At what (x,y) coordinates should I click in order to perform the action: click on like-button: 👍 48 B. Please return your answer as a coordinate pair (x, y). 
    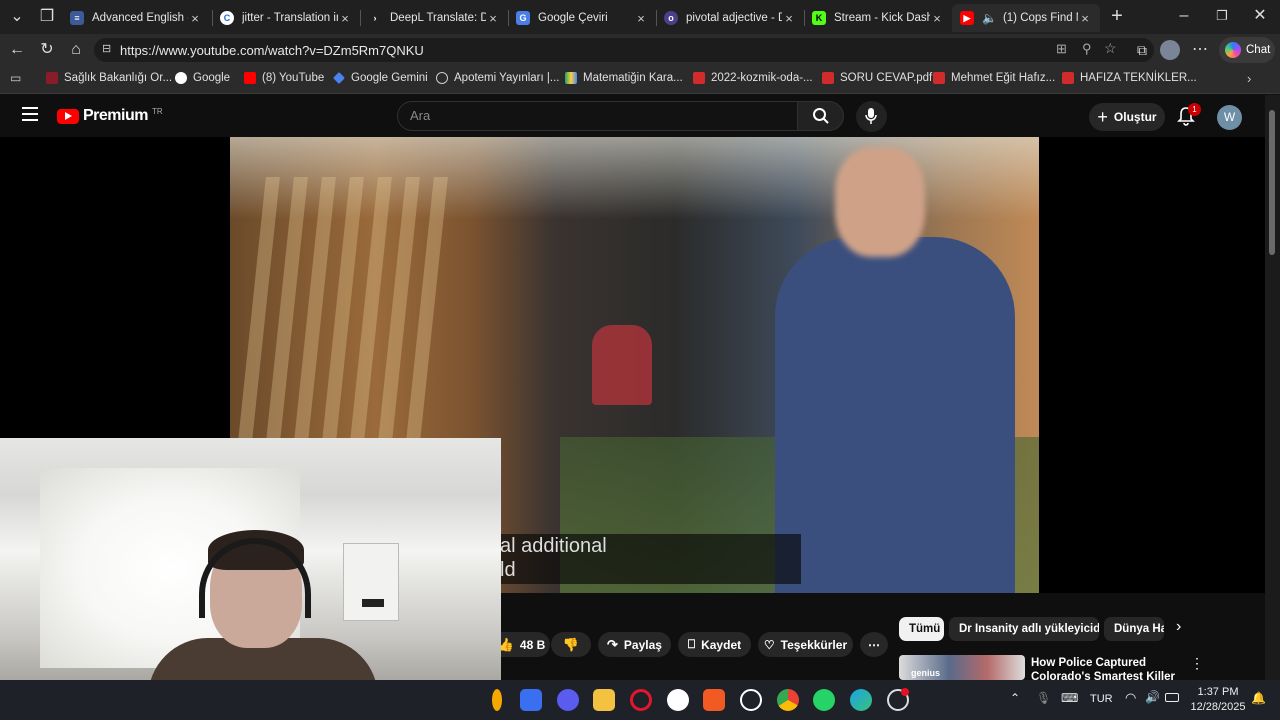
    Looking at the image, I should click on (521, 644).